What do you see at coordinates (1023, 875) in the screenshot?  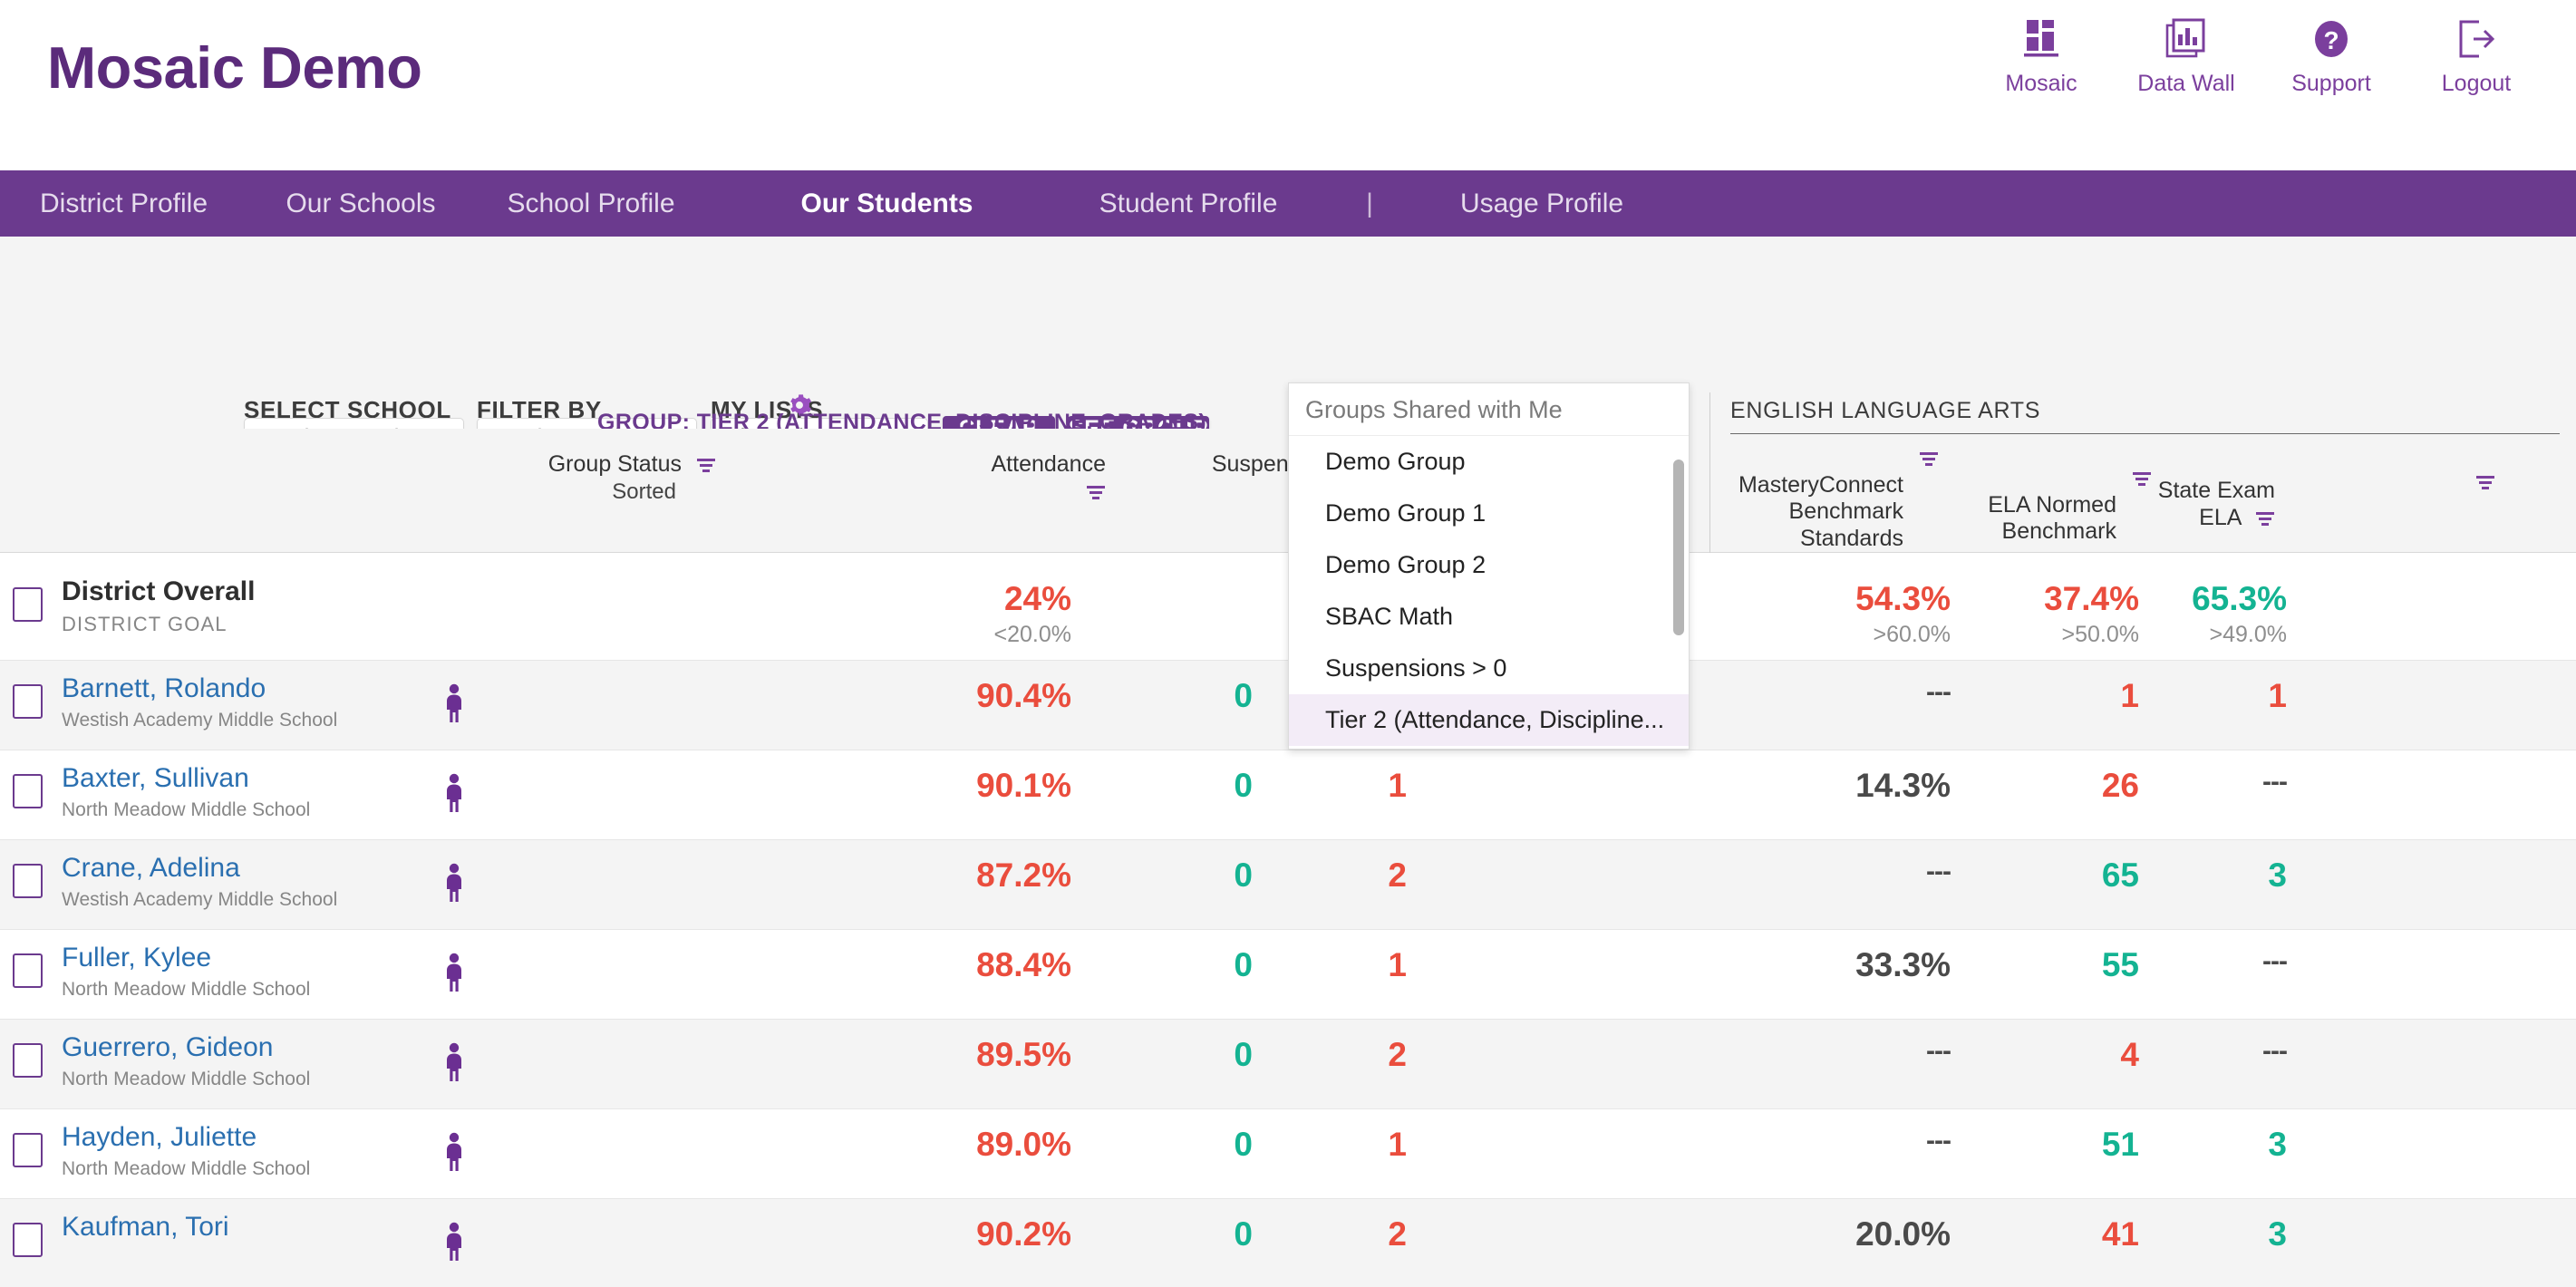 I see `cell-attendance: 87.2%` at bounding box center [1023, 875].